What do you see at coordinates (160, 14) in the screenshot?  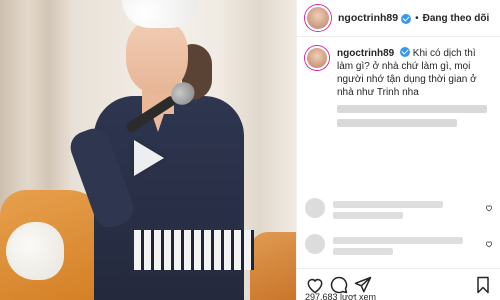 I see `shower-cap` at bounding box center [160, 14].